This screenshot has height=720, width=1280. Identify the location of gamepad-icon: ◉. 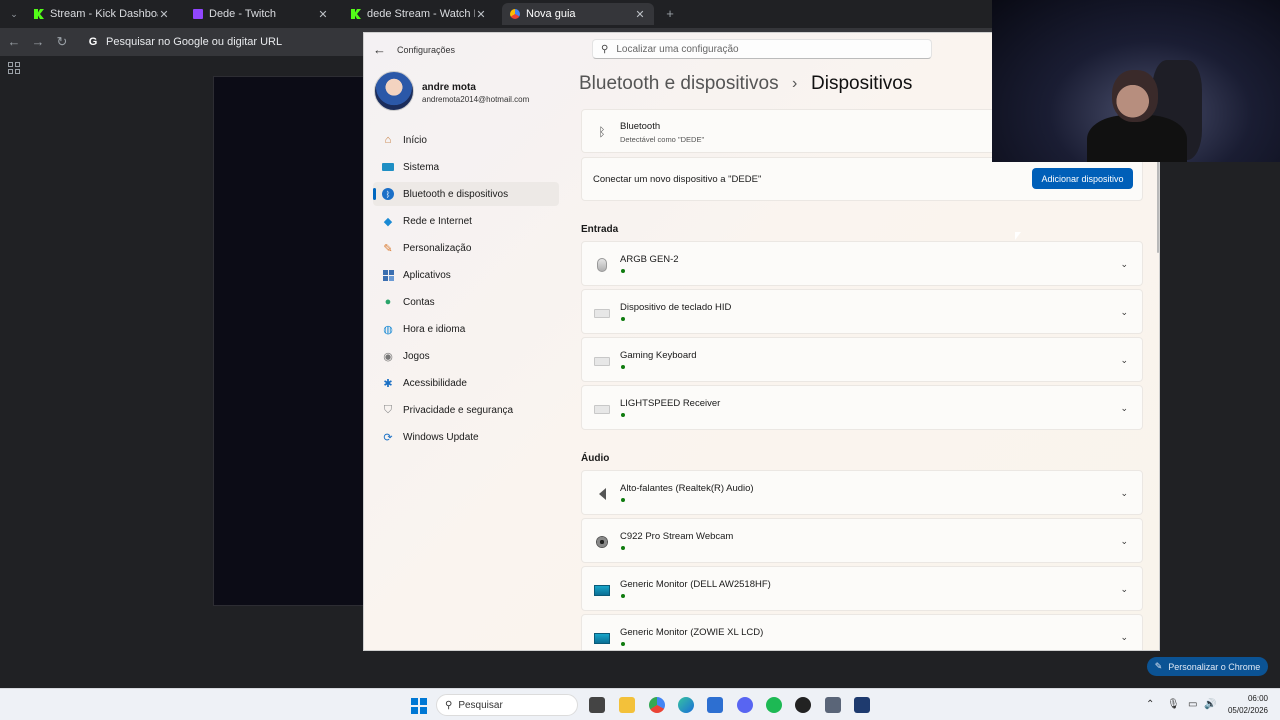
(388, 356).